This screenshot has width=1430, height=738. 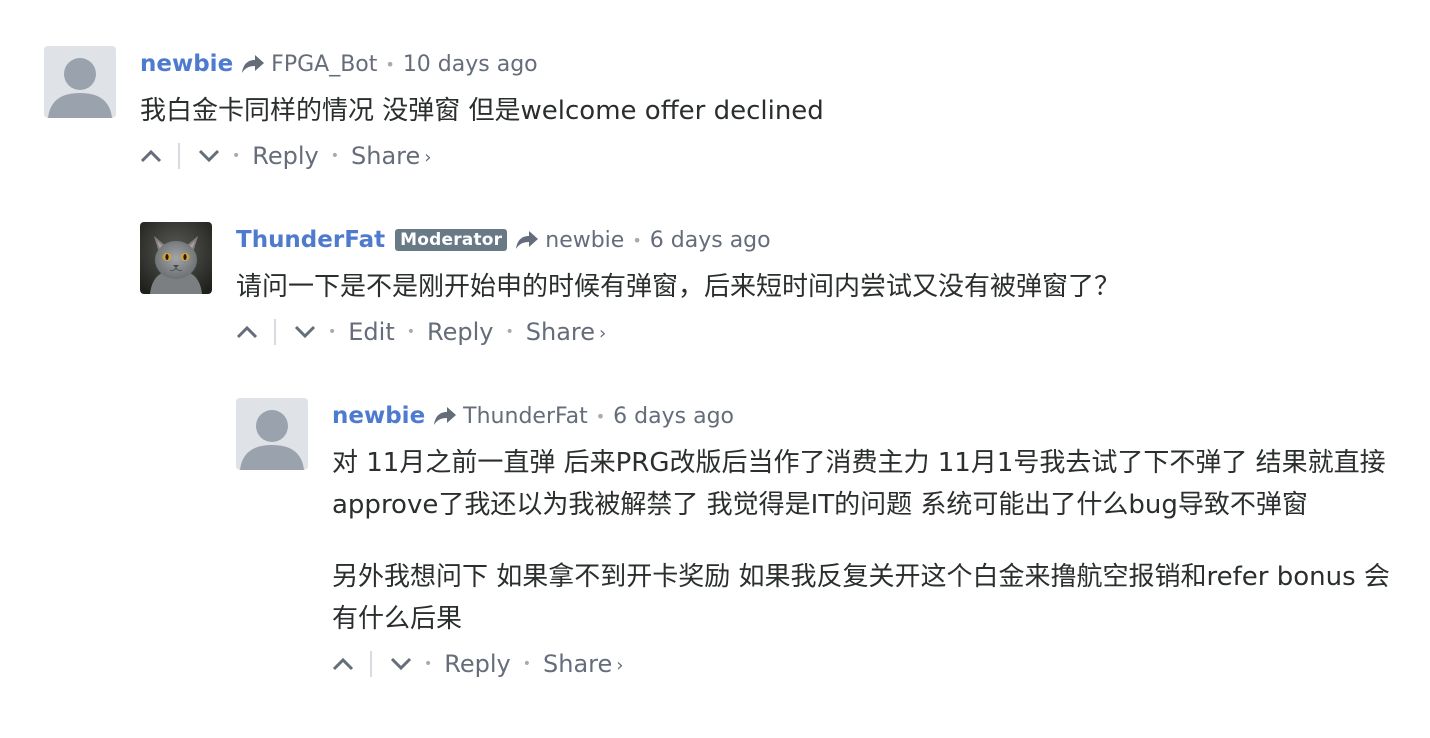 I want to click on comment-header: newbie ThunderFat • 6 days ago, so click(x=871, y=416).